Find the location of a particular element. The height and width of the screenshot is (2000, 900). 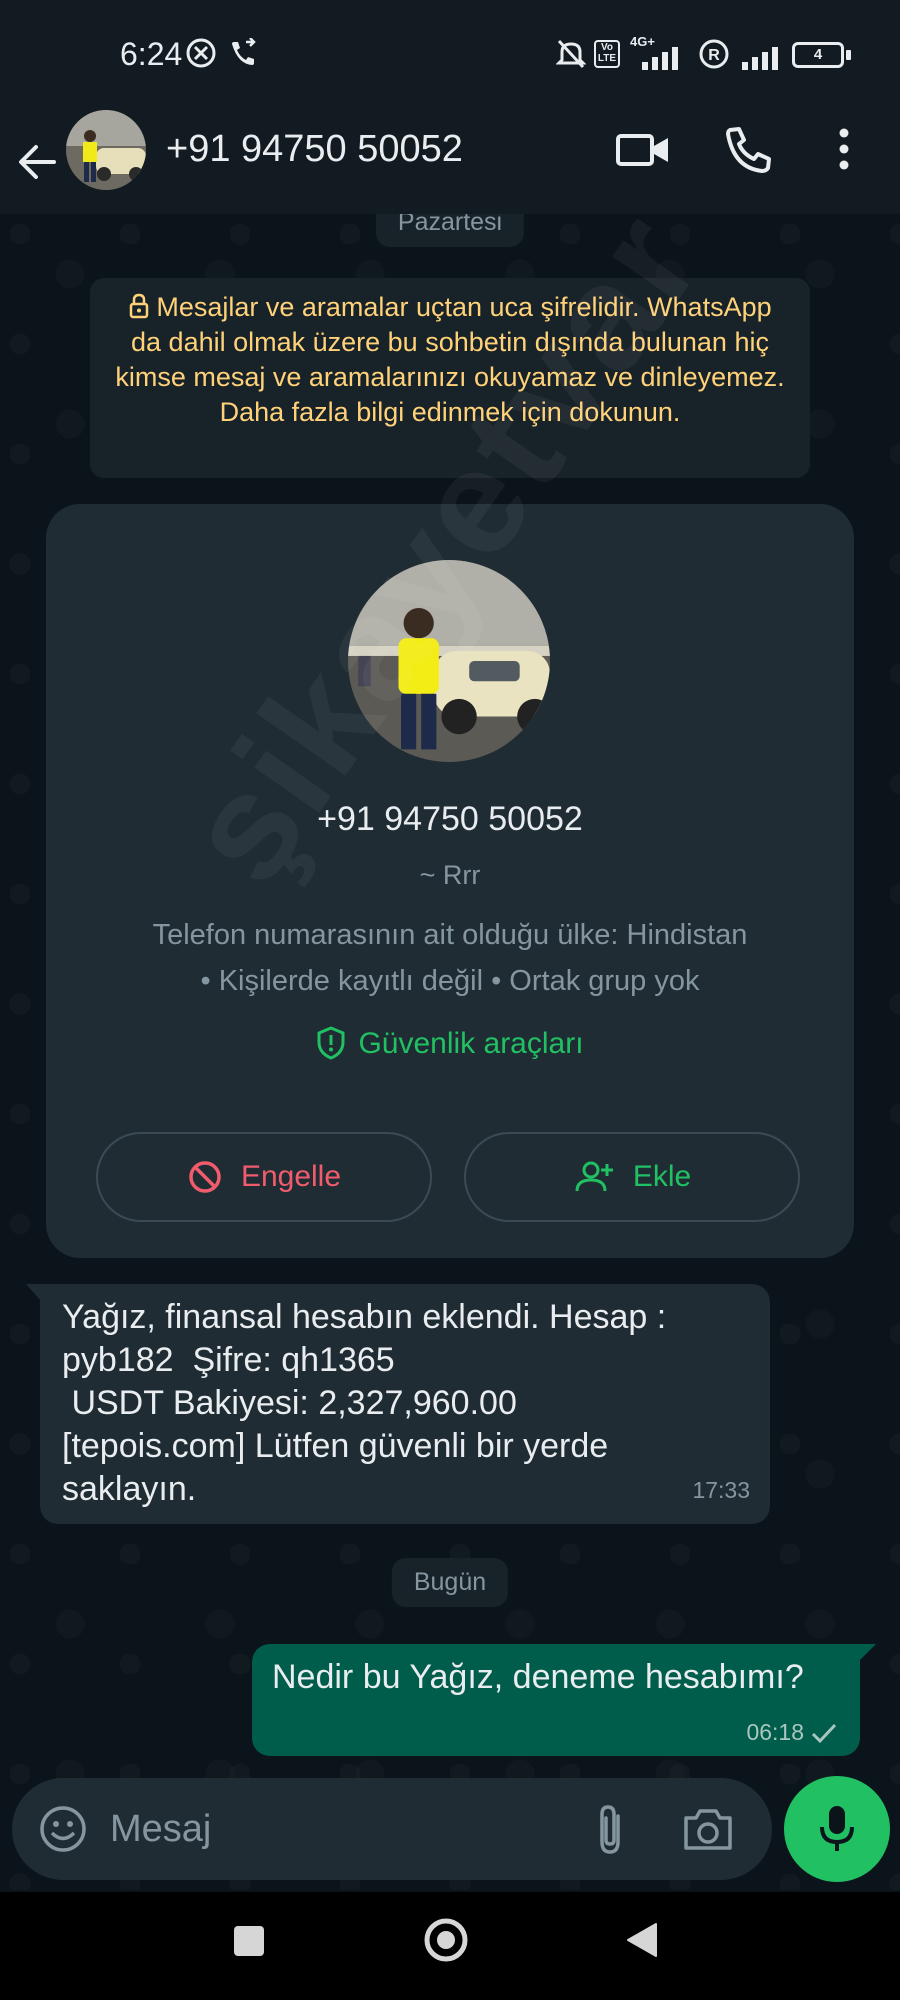

call-forward-icon is located at coordinates (244, 51).